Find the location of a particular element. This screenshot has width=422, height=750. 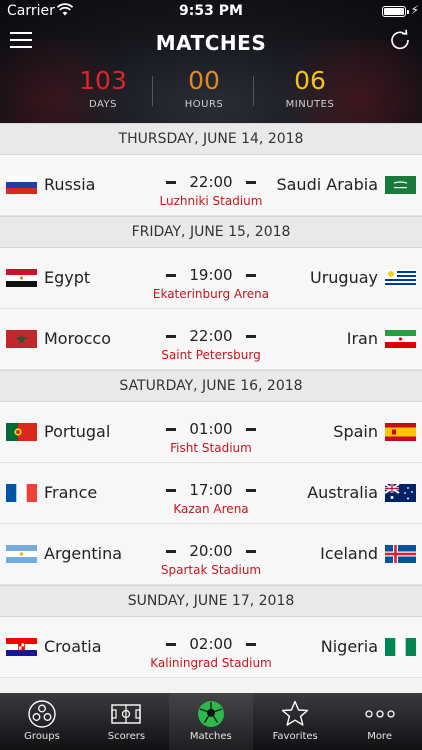

match-row: France 17:00 Kazan Arena Australia is located at coordinates (211, 493).